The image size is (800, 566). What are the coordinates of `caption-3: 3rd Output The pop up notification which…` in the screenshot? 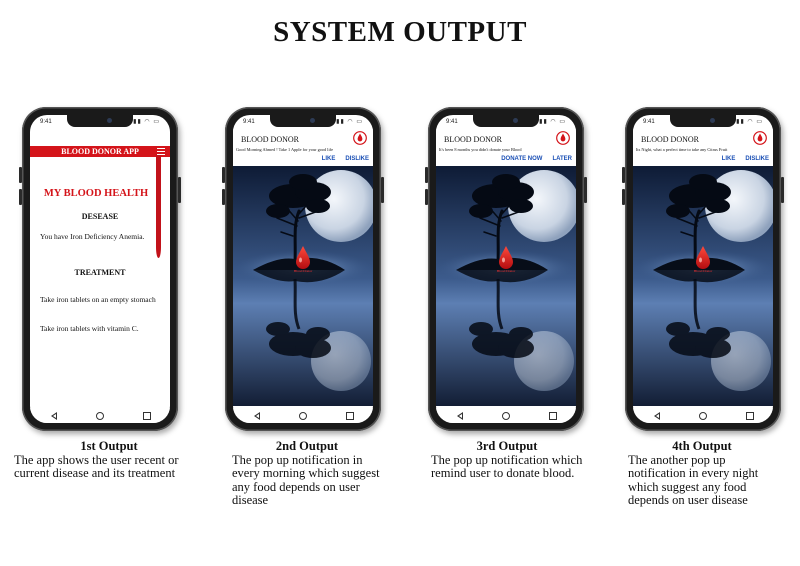 It's located at (507, 460).